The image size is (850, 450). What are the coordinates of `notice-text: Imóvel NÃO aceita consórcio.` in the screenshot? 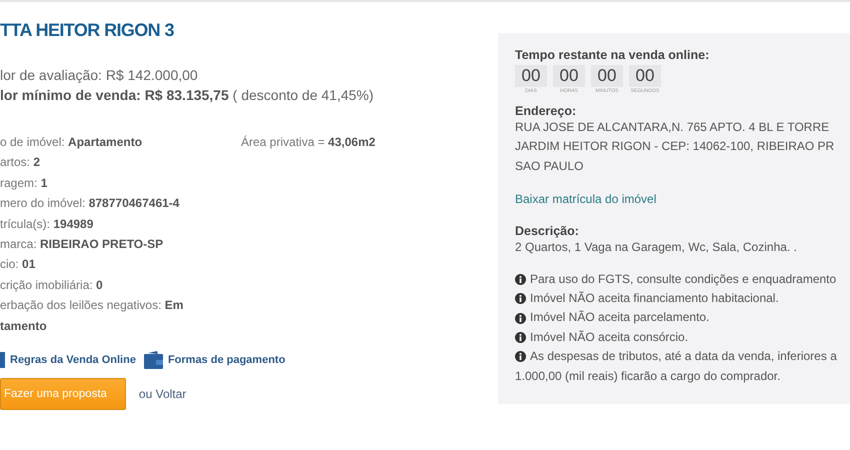 It's located at (609, 337).